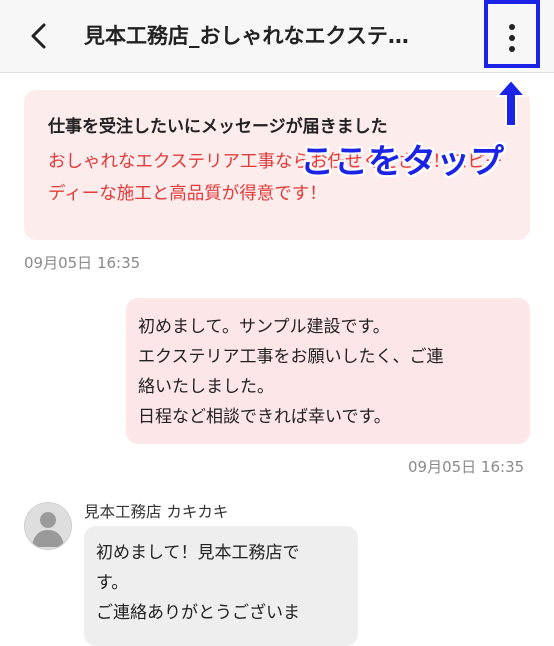 This screenshot has width=554, height=646. Describe the element at coordinates (264, 417) in the screenshot. I see `message-line: 日程など相談できれば幸いです。` at that location.